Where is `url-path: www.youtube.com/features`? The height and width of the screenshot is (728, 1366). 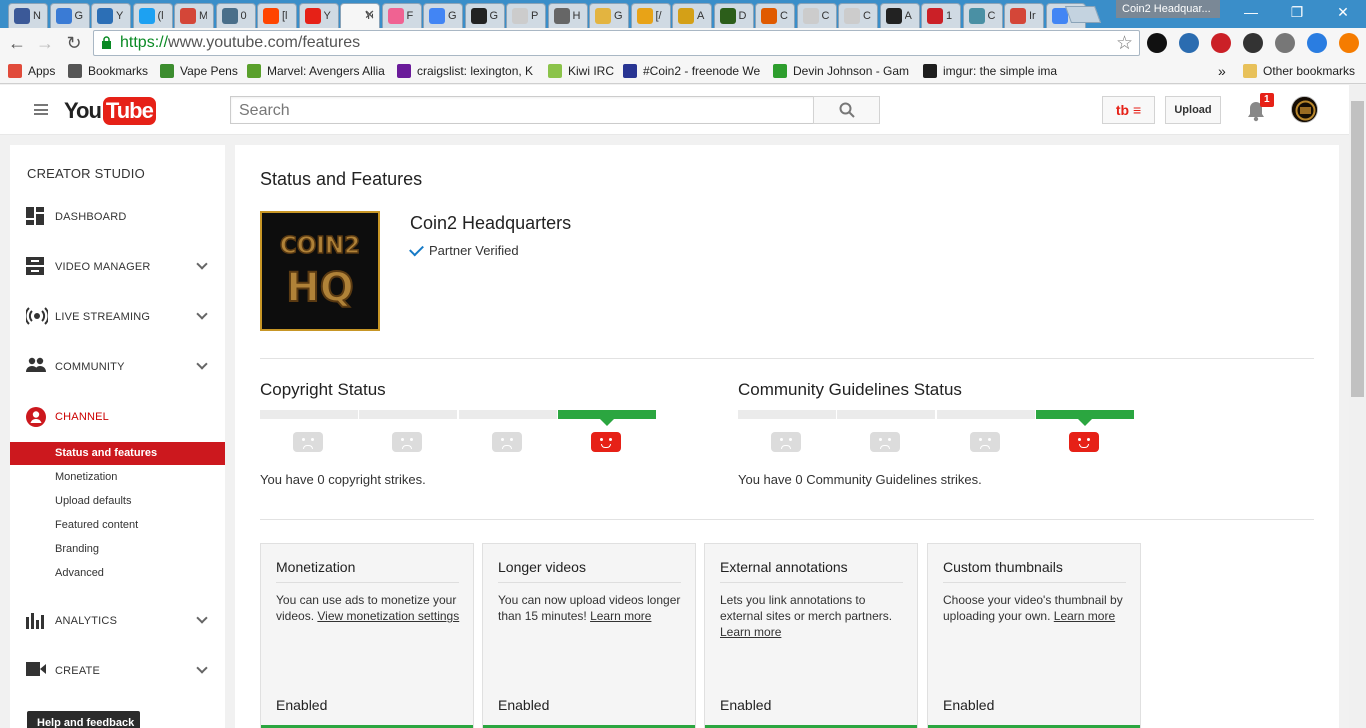 url-path: www.youtube.com/features is located at coordinates (264, 42).